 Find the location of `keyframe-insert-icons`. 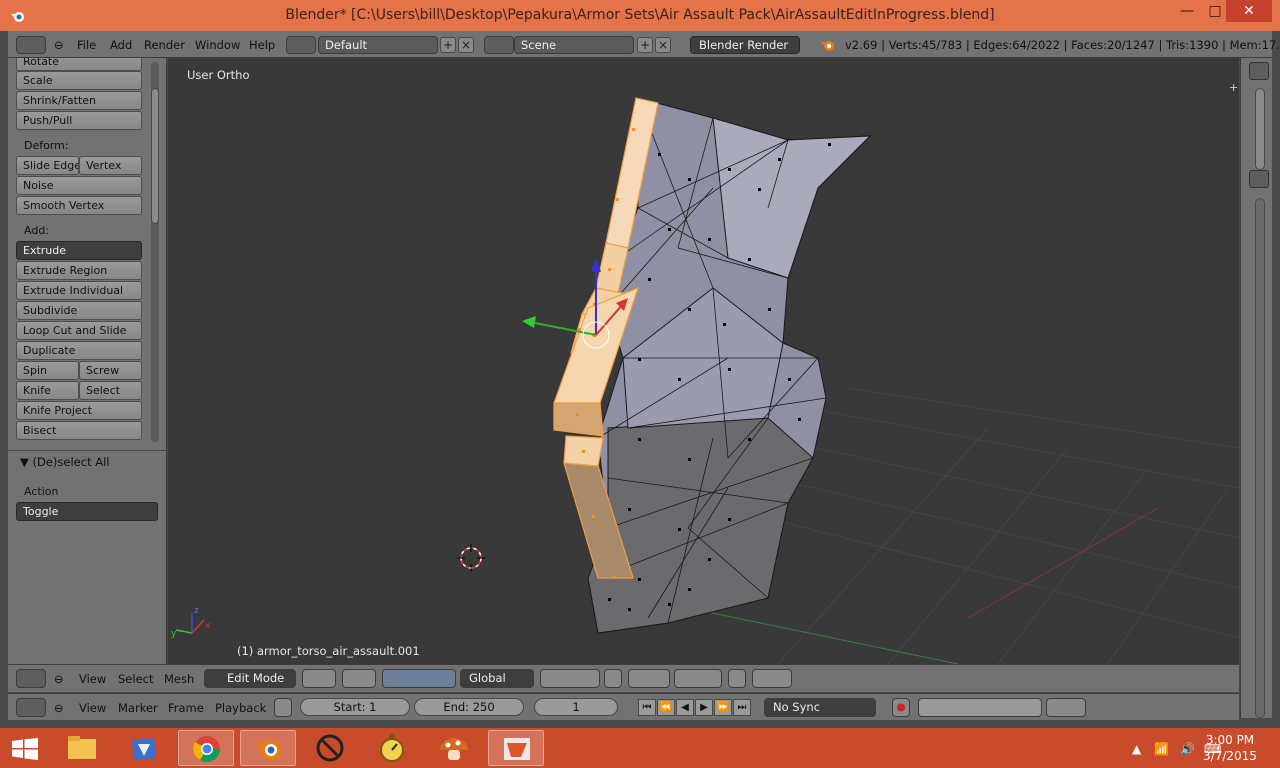

keyframe-insert-icons is located at coordinates (1066, 707).